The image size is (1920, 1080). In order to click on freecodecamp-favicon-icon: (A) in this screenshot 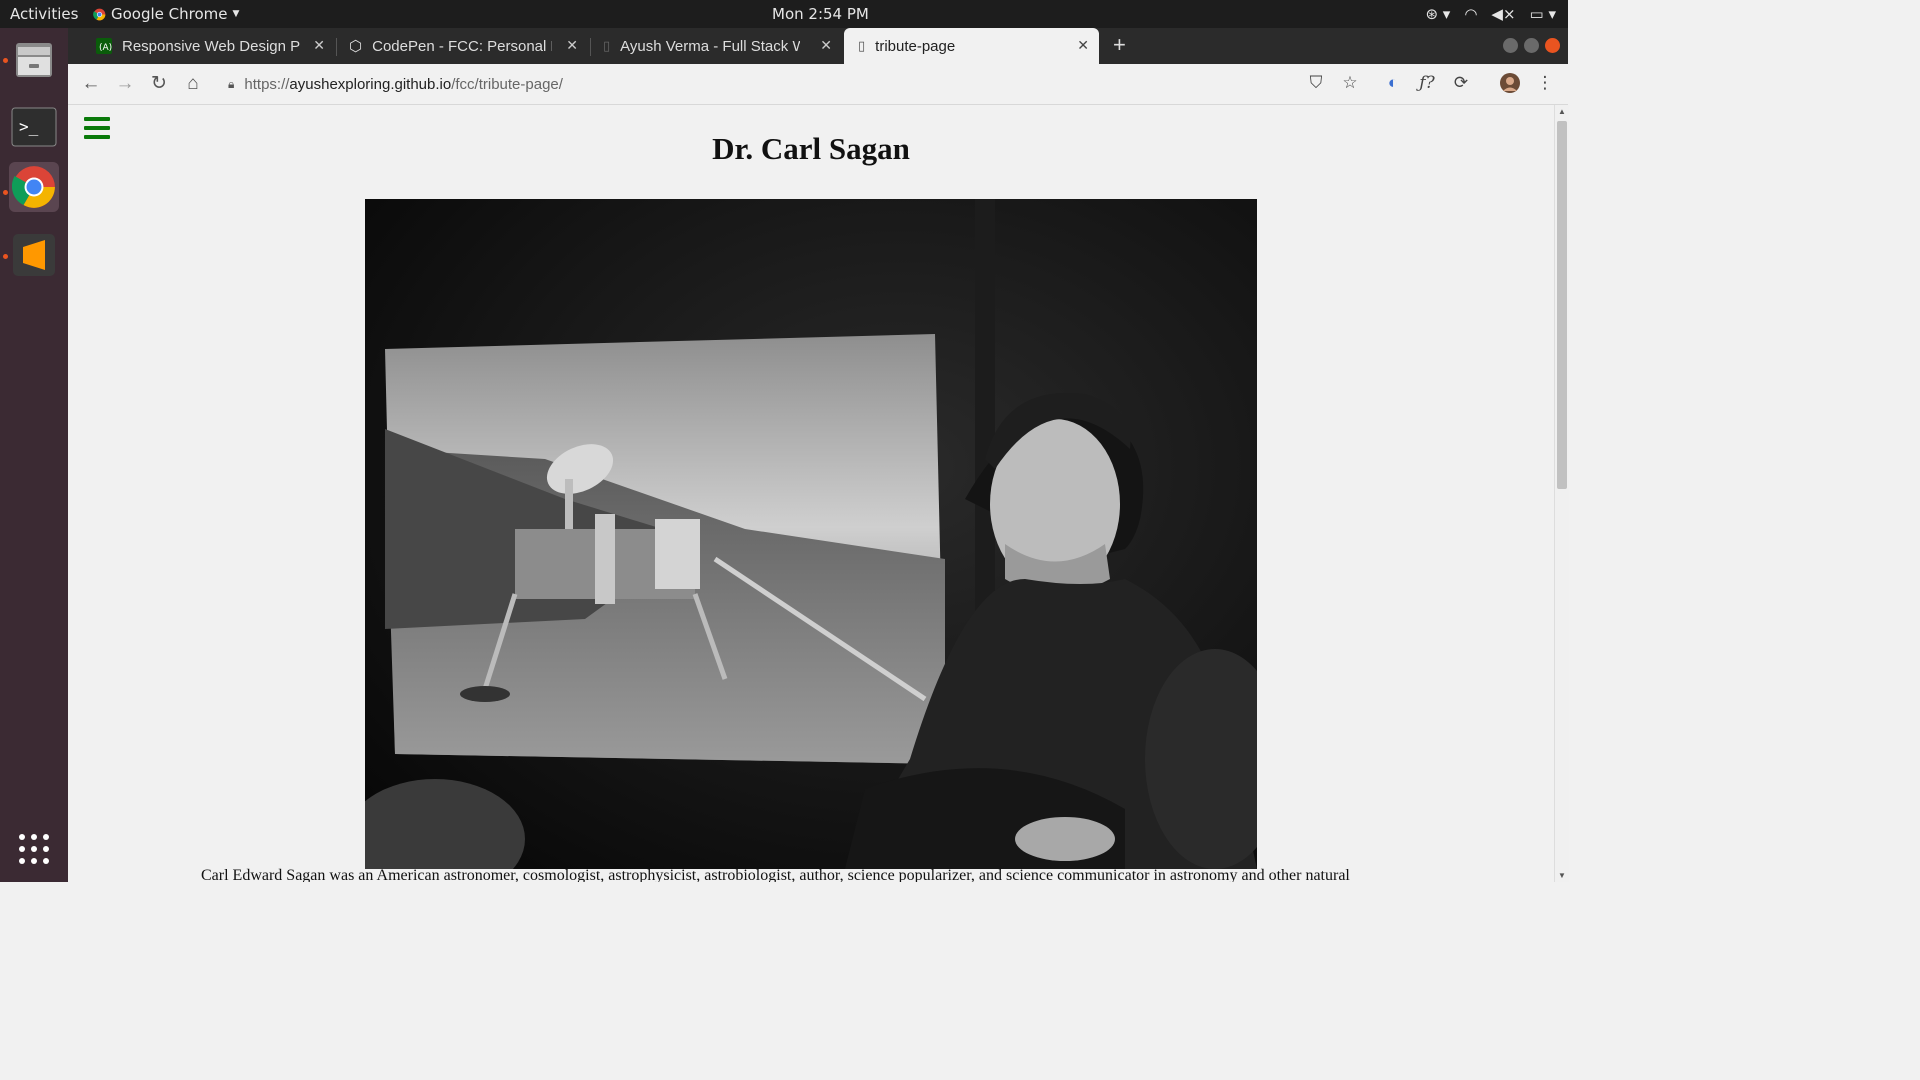, I will do `click(104, 46)`.